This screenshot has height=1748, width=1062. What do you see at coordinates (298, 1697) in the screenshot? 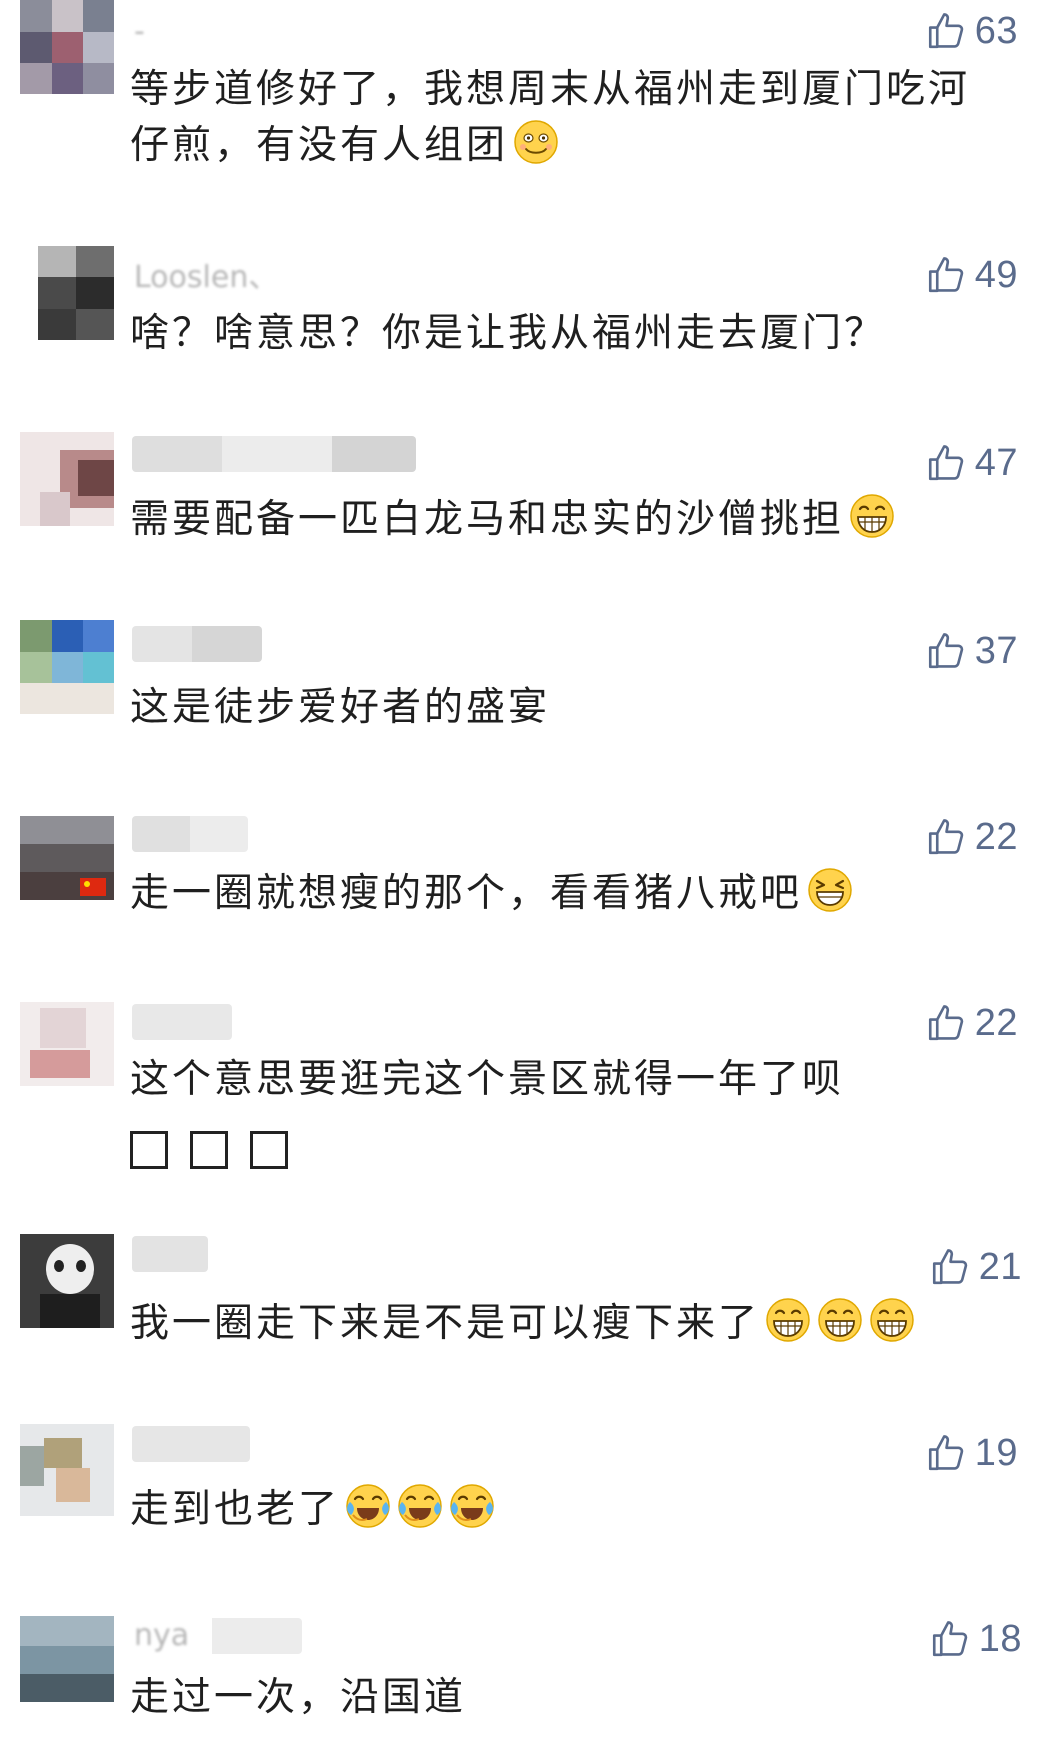
I see `comment-text: 走过一次，沿国道` at bounding box center [298, 1697].